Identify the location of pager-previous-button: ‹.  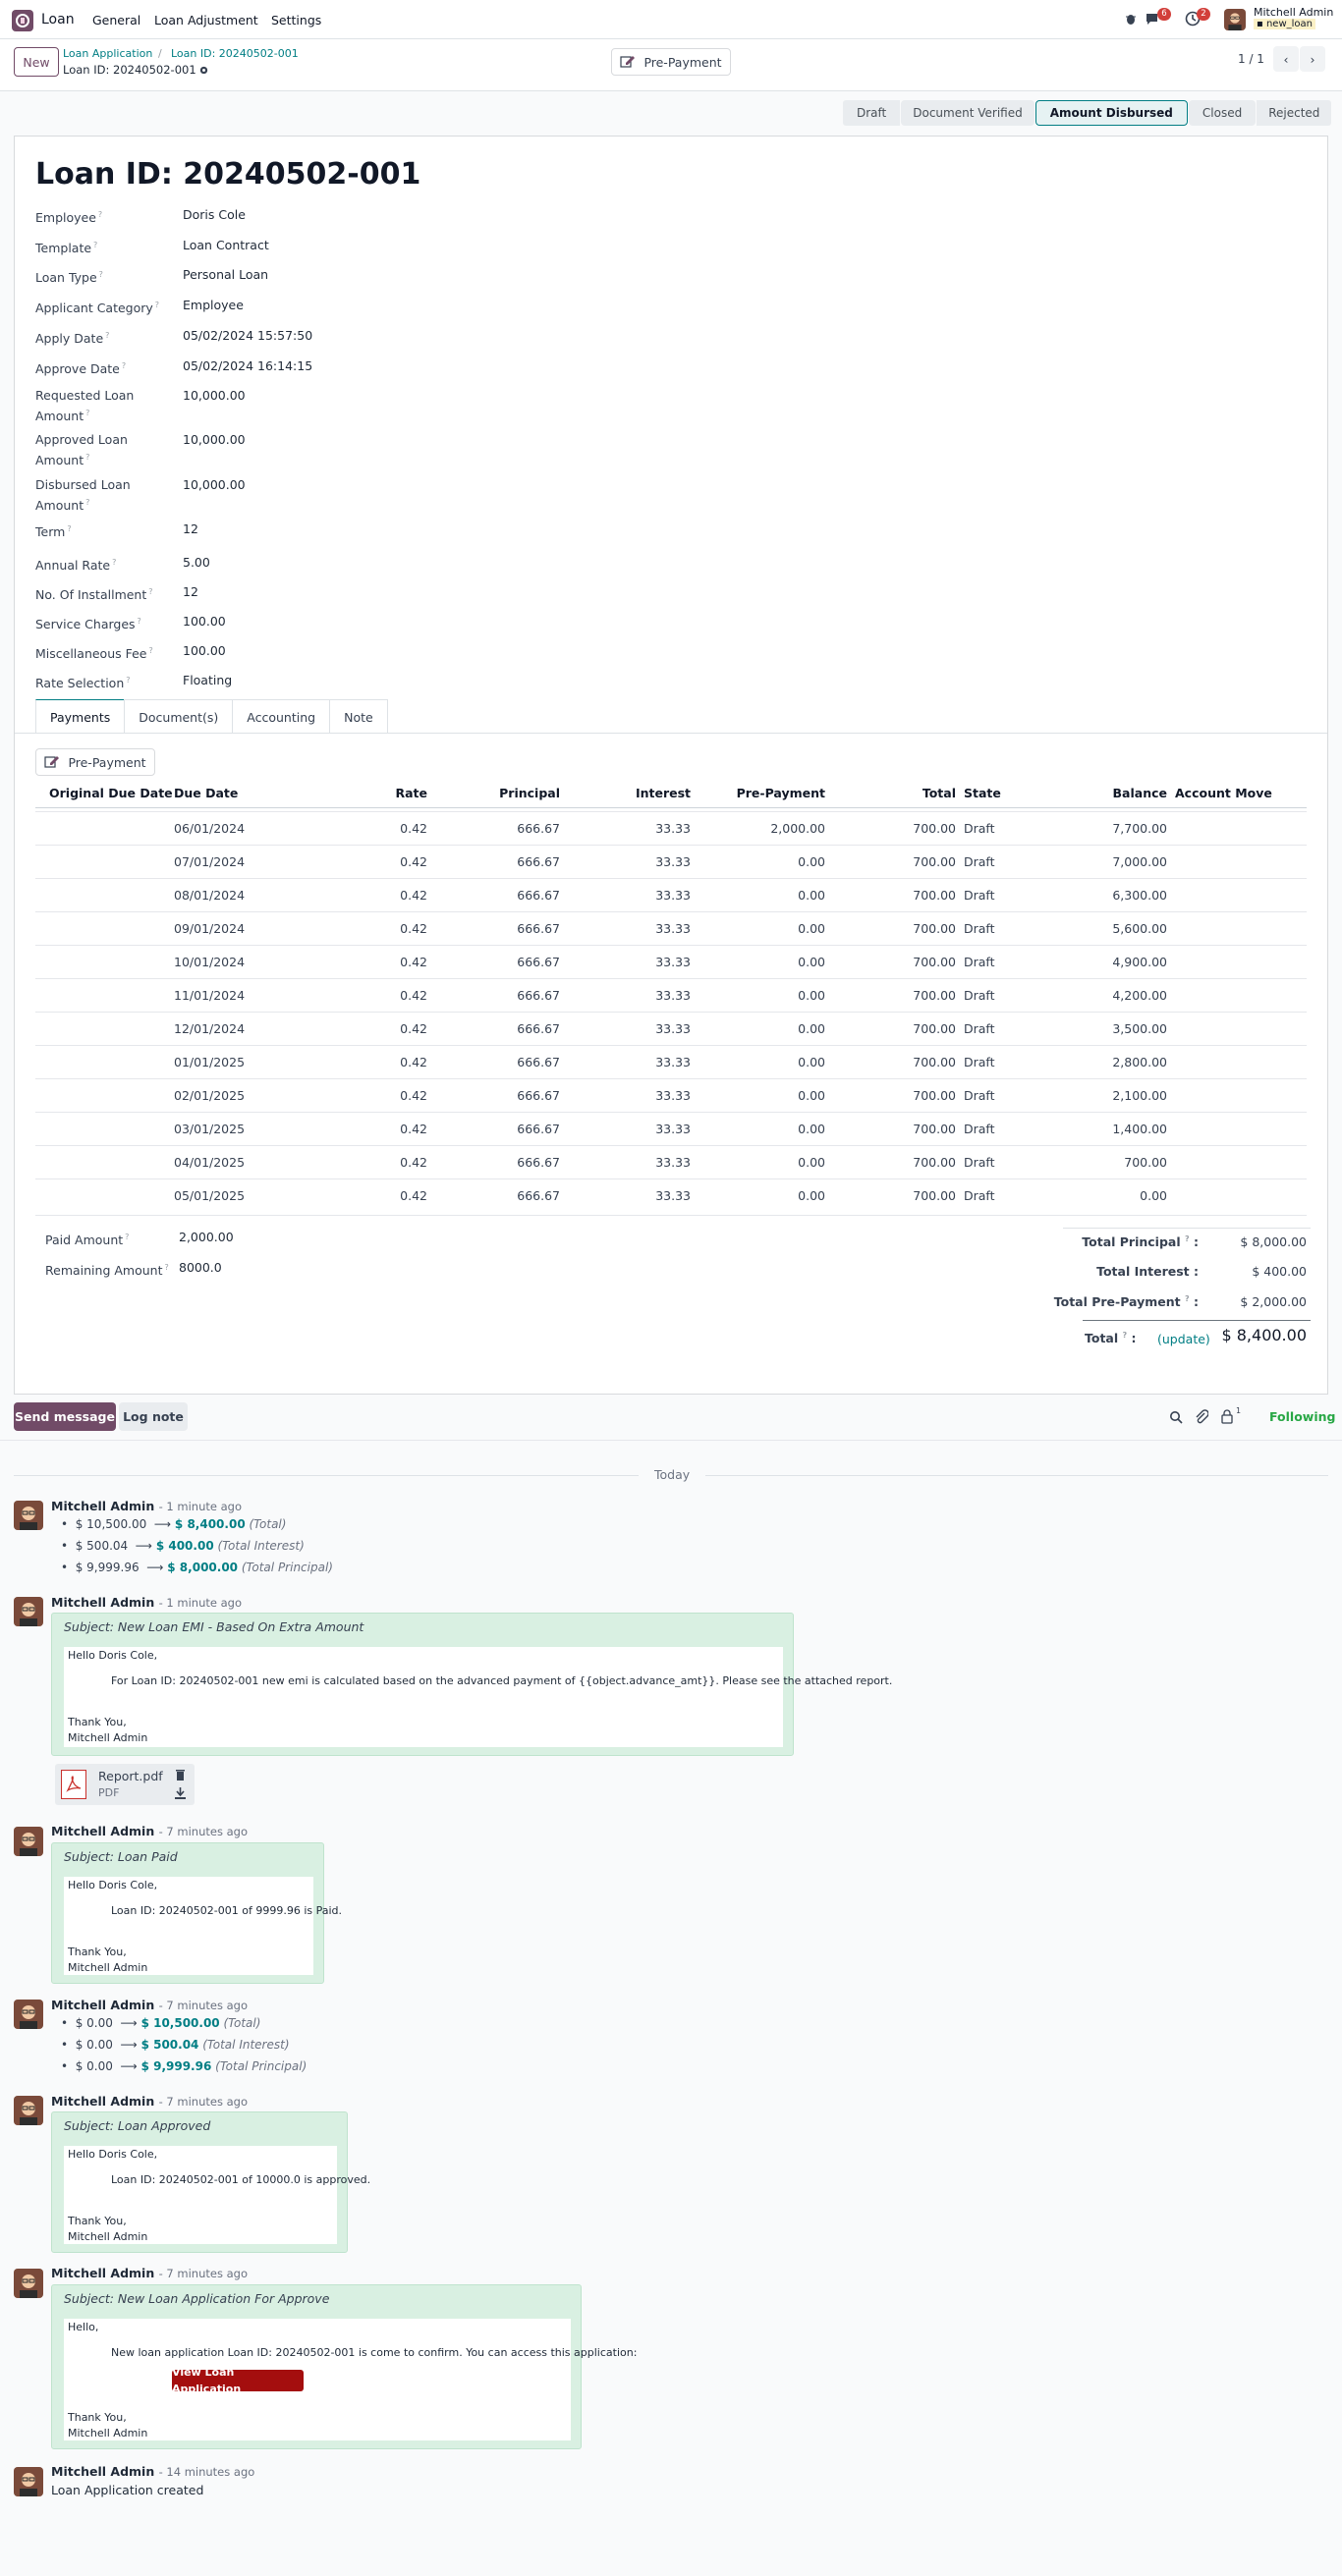
(1286, 59).